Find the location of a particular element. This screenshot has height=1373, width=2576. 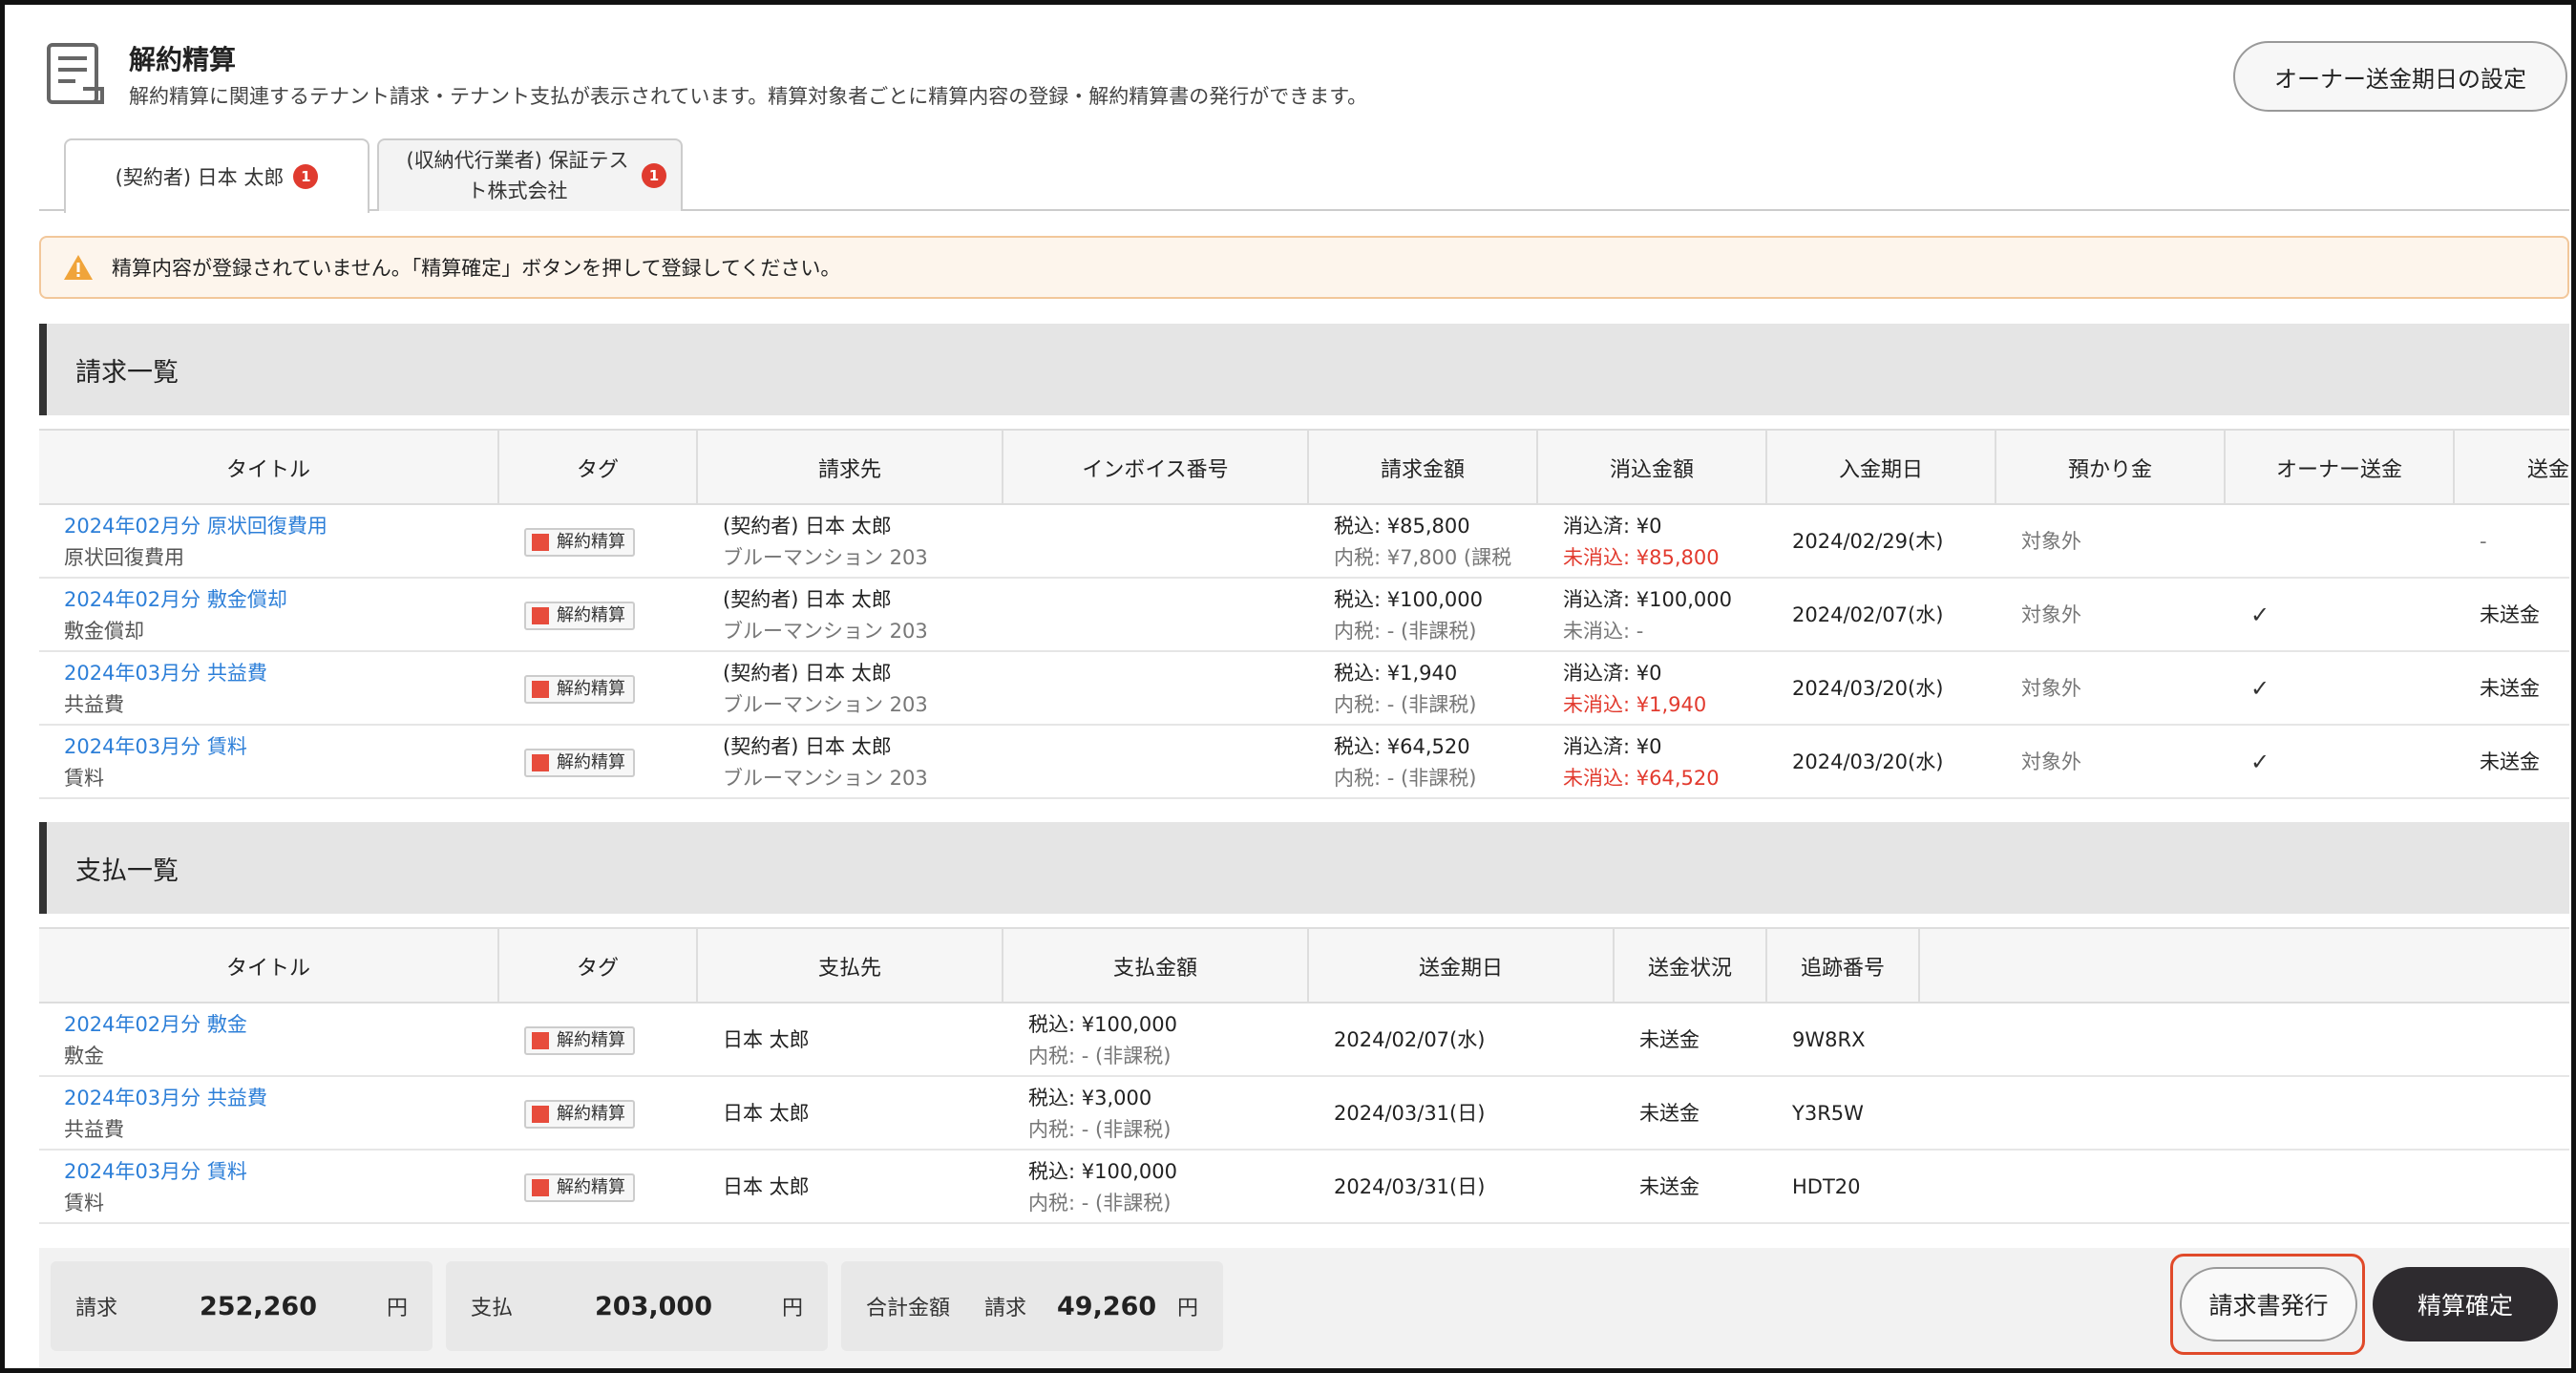

cleared-amount: 消込済: ¥0 is located at coordinates (1612, 673).